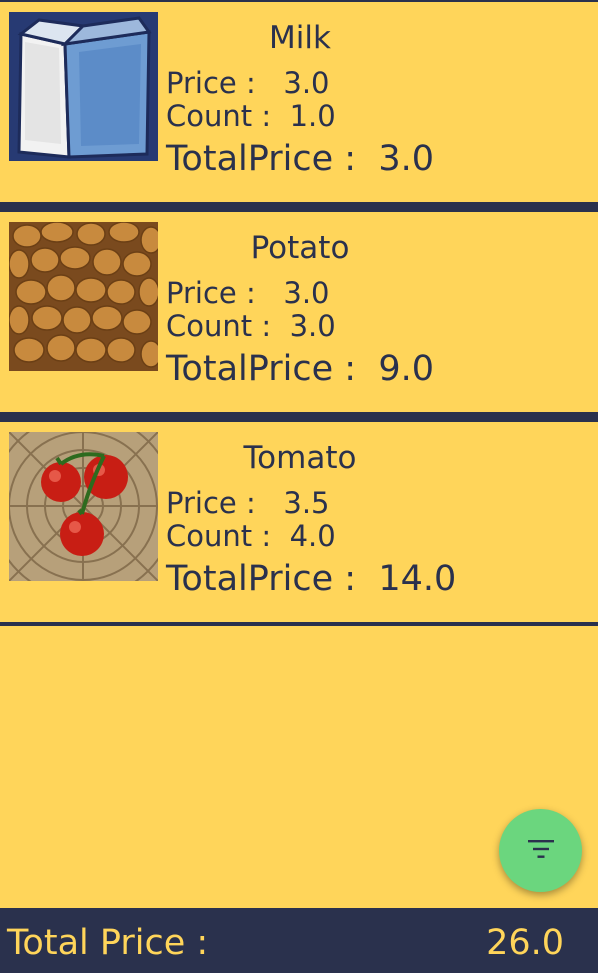 The width and height of the screenshot is (598, 973). Describe the element at coordinates (300, 38) in the screenshot. I see `product-name: Milk` at that location.